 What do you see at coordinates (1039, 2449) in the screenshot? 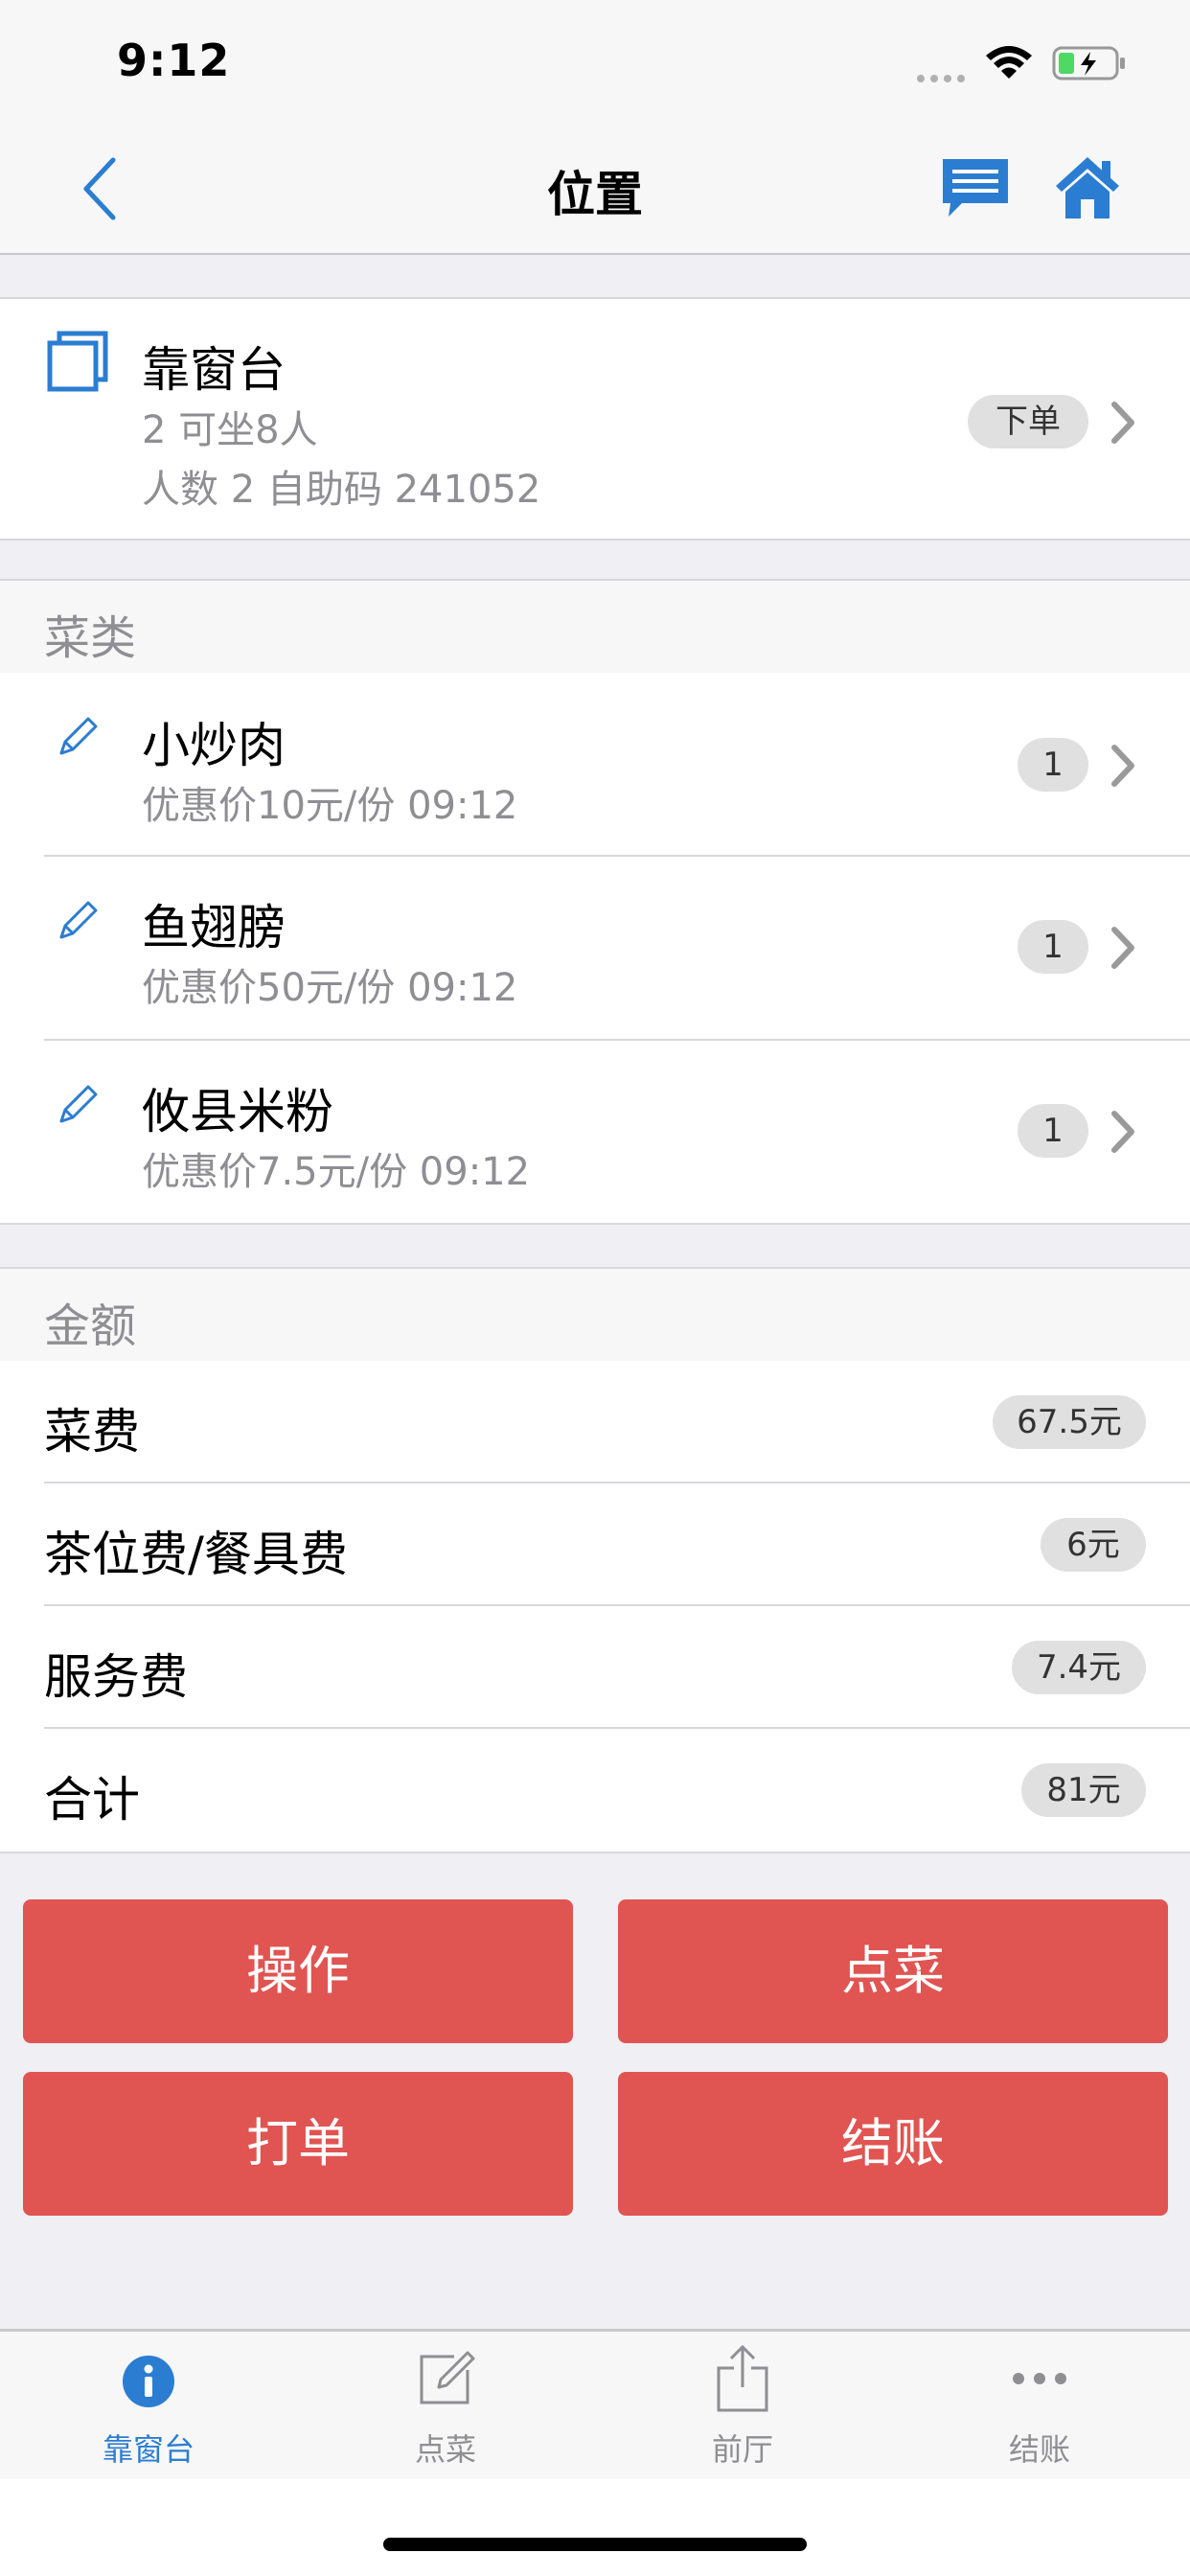
I see `tab-label: 结账` at bounding box center [1039, 2449].